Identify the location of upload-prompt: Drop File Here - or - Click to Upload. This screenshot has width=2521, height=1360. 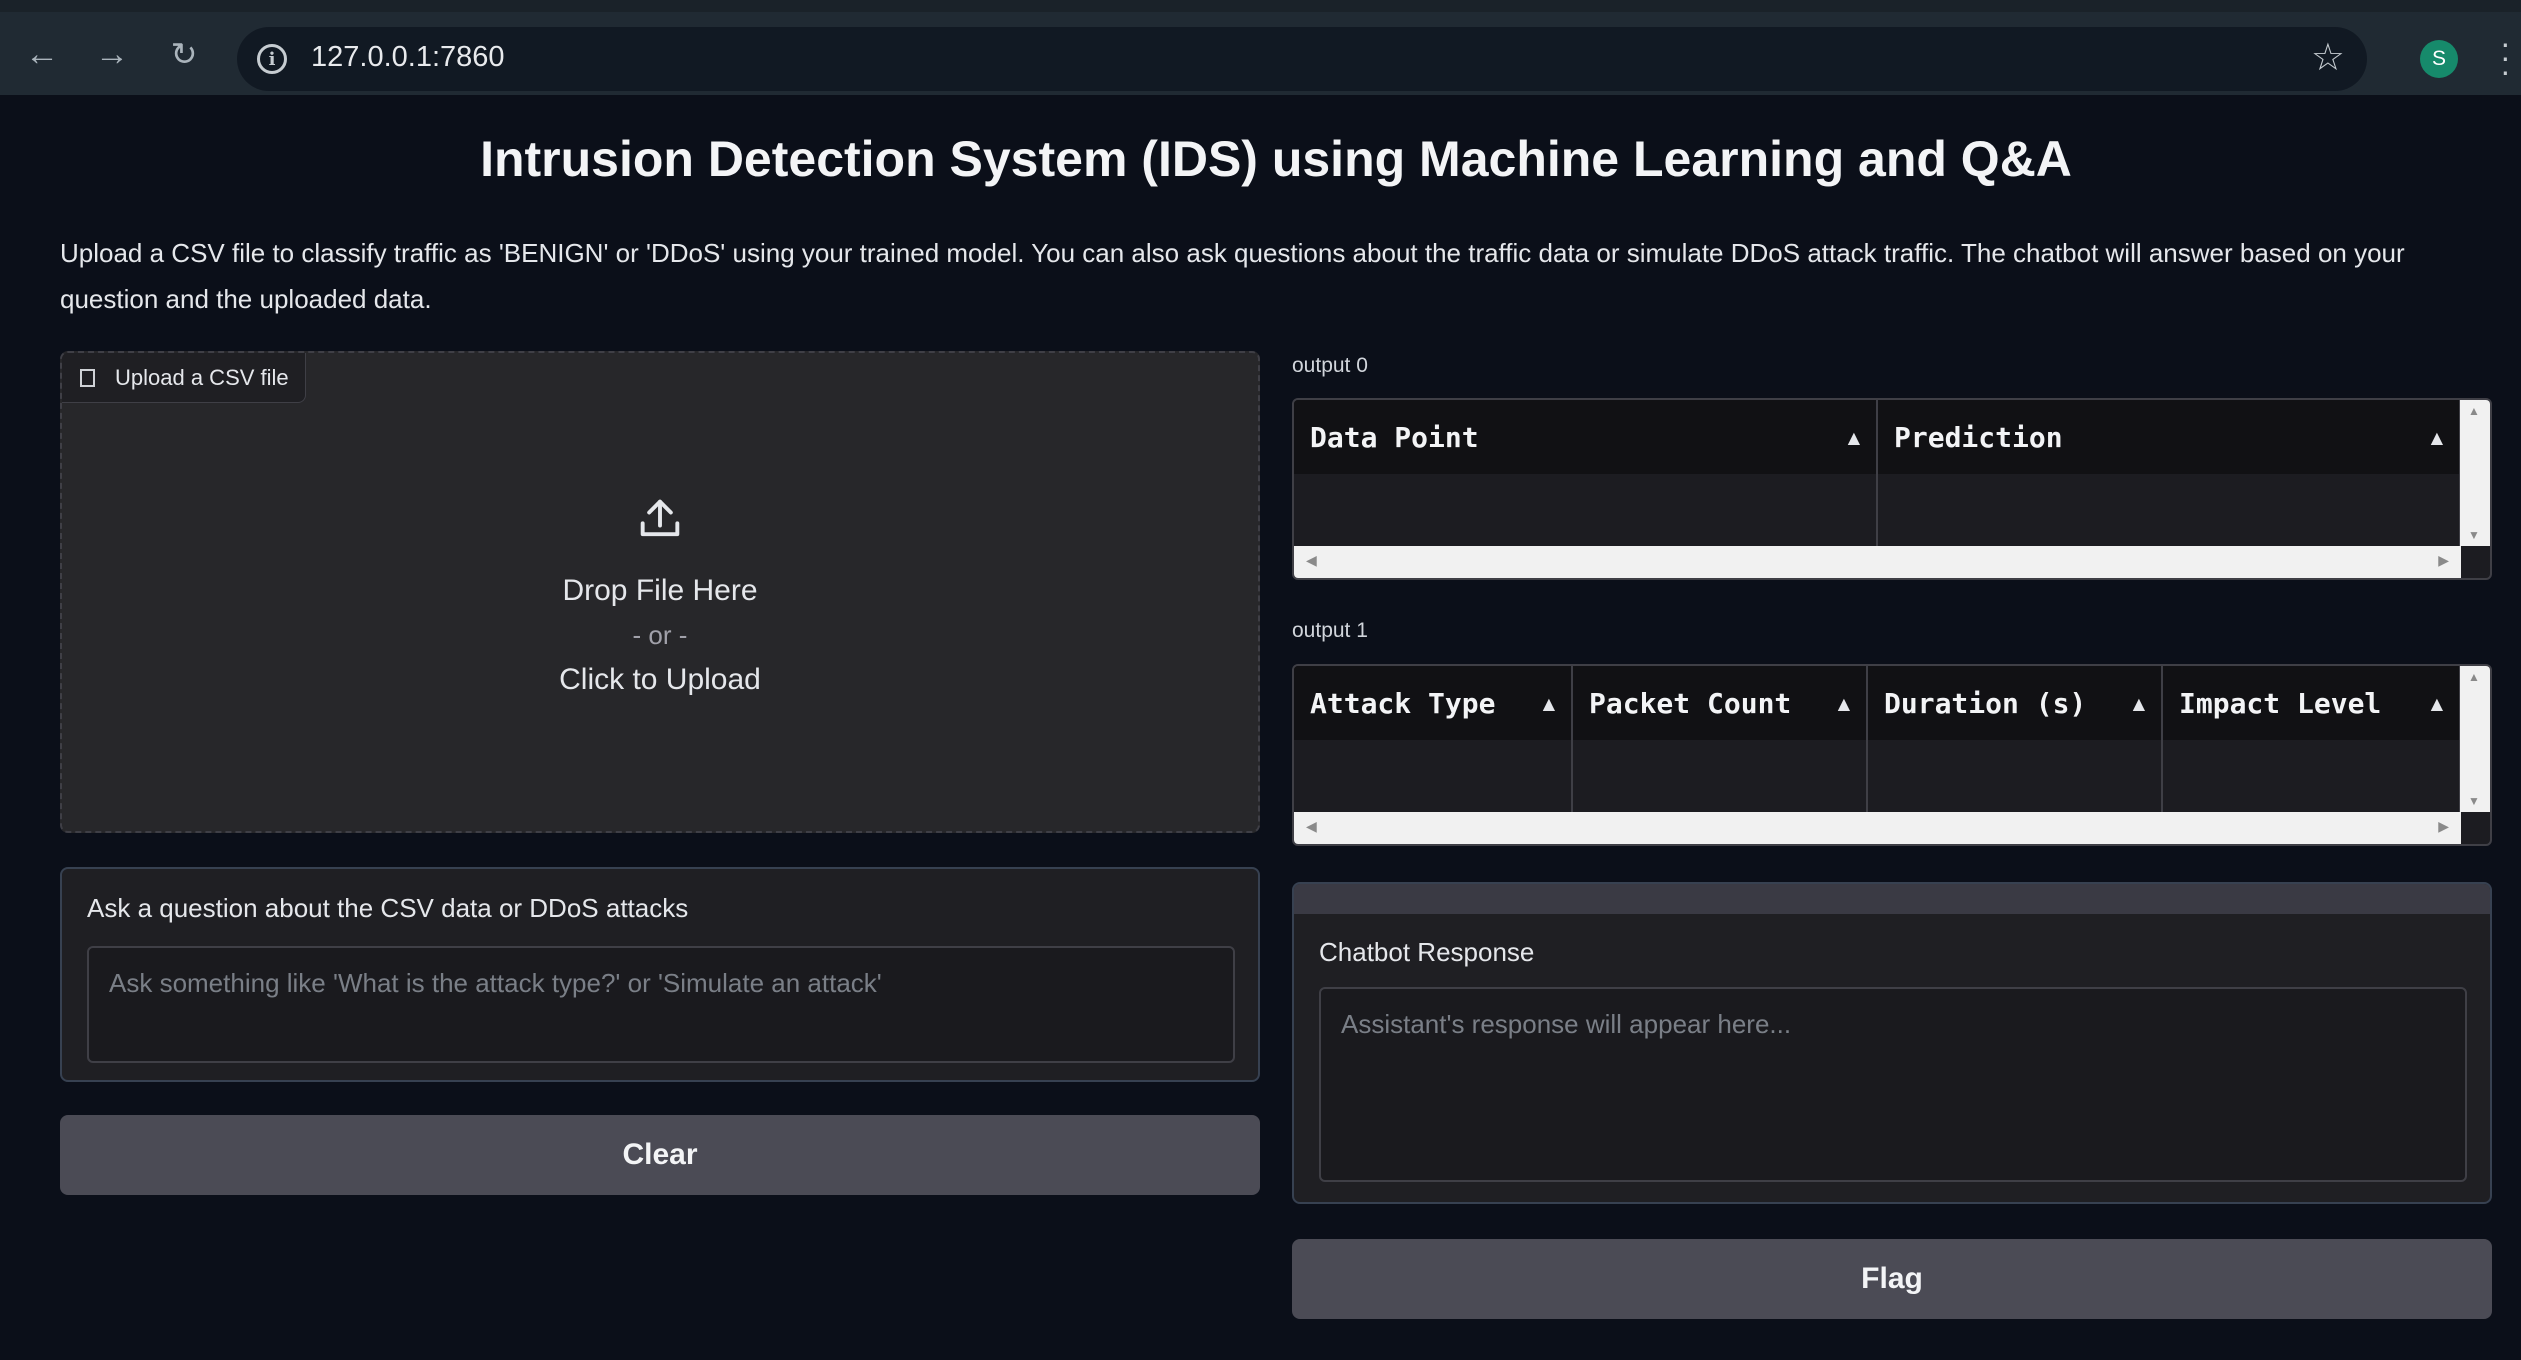
(660, 595).